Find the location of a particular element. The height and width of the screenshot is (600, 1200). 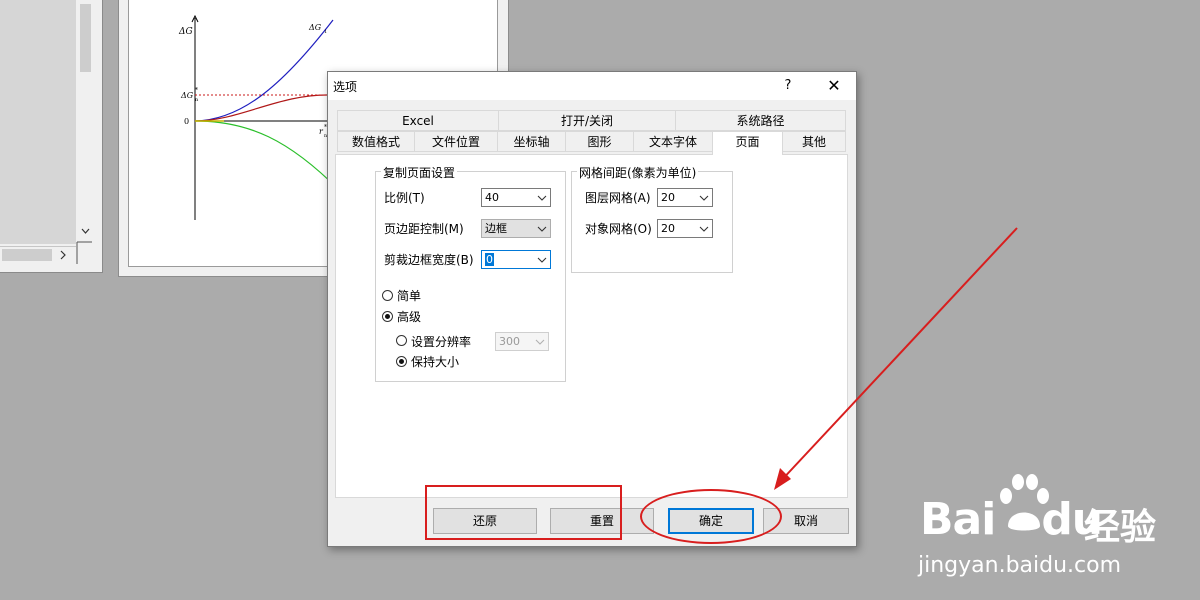

scale-select: 40 is located at coordinates (516, 197).